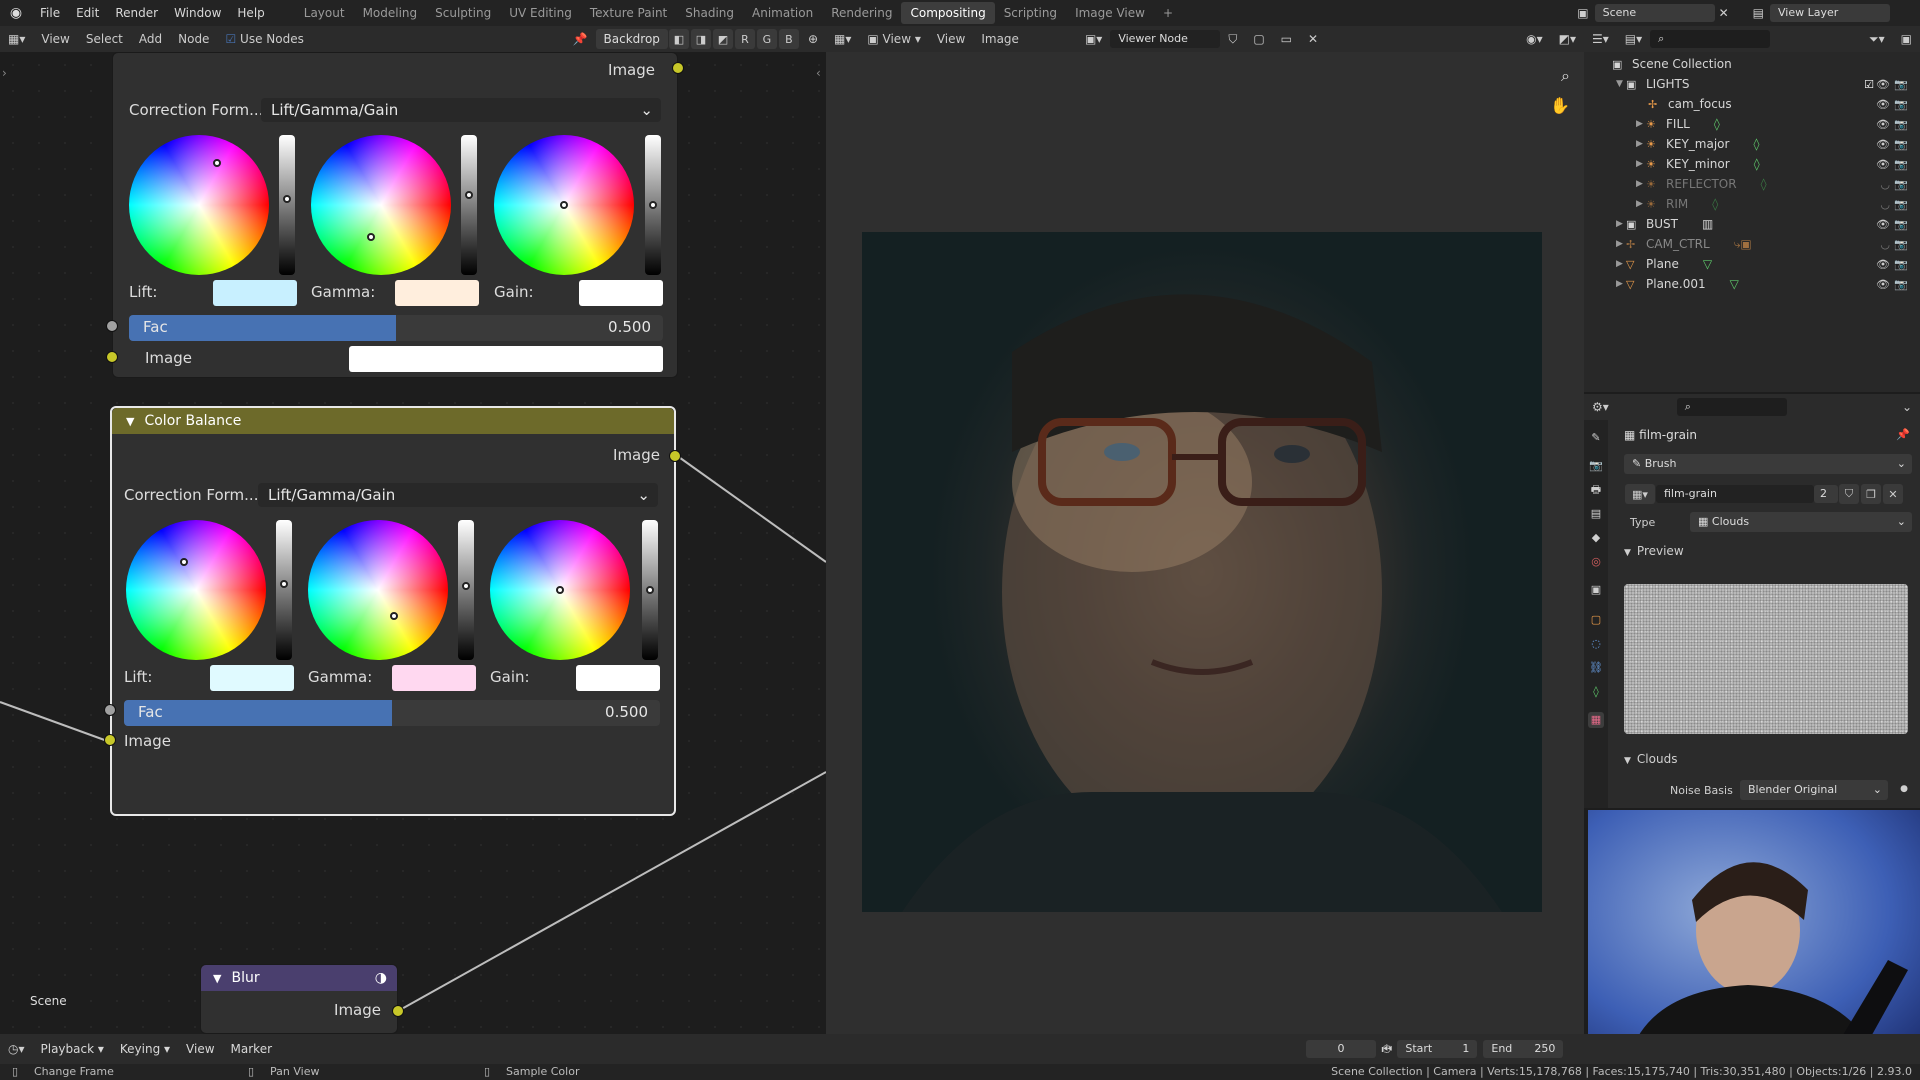  I want to click on tab-modeling: Modeling, so click(390, 13).